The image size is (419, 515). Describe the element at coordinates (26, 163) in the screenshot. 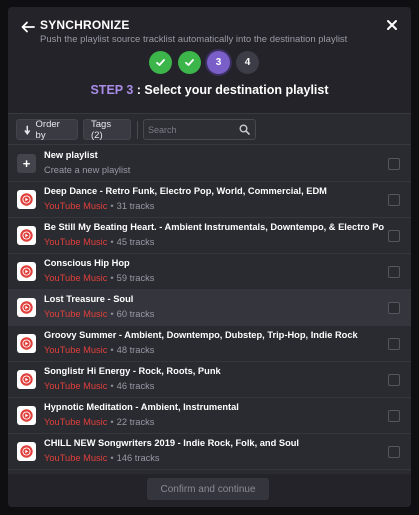

I see `plus-icon: +` at that location.